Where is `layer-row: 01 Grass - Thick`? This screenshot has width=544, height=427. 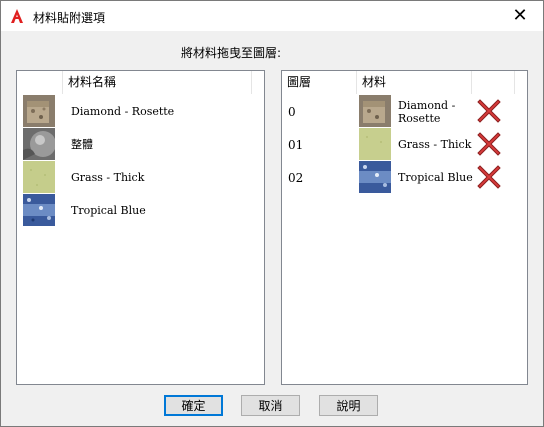 layer-row: 01 Grass - Thick is located at coordinates (404, 144).